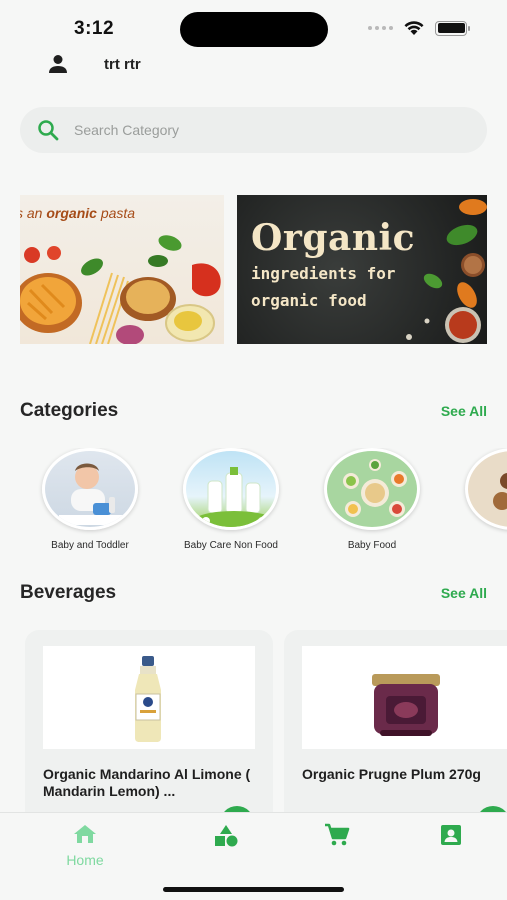 The height and width of the screenshot is (900, 507). I want to click on category-baby-care-non-food: Baby Care Non Food, so click(231, 499).